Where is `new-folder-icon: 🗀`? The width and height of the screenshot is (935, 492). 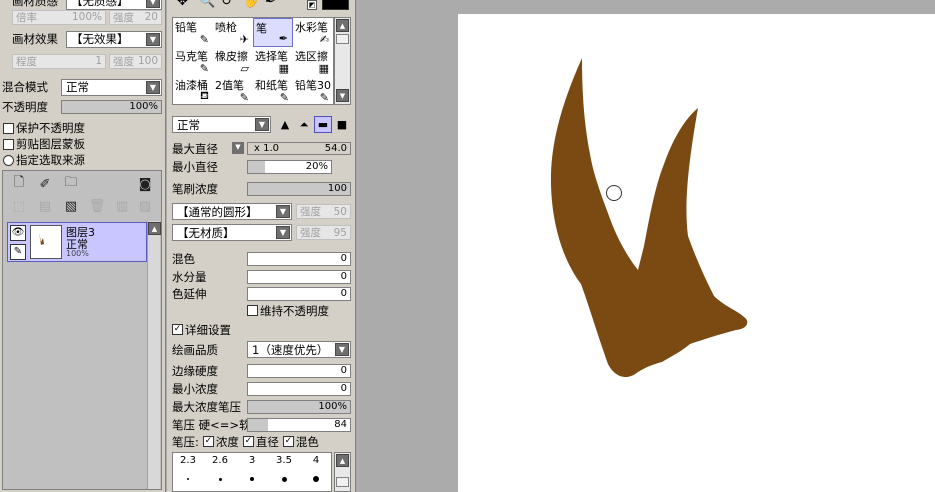 new-folder-icon: 🗀 is located at coordinates (71, 183).